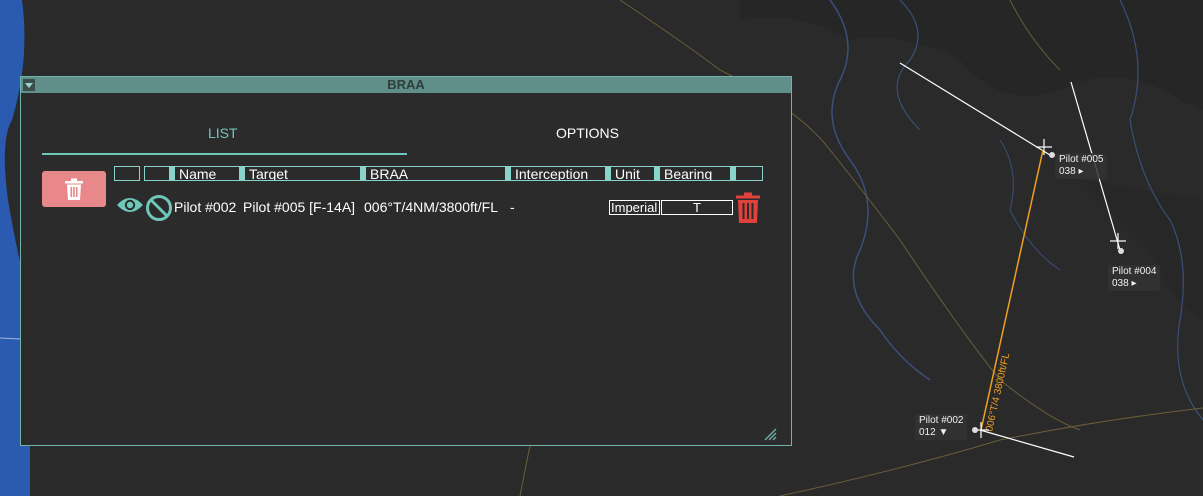 The width and height of the screenshot is (1203, 496). I want to click on block-icon, so click(159, 208).